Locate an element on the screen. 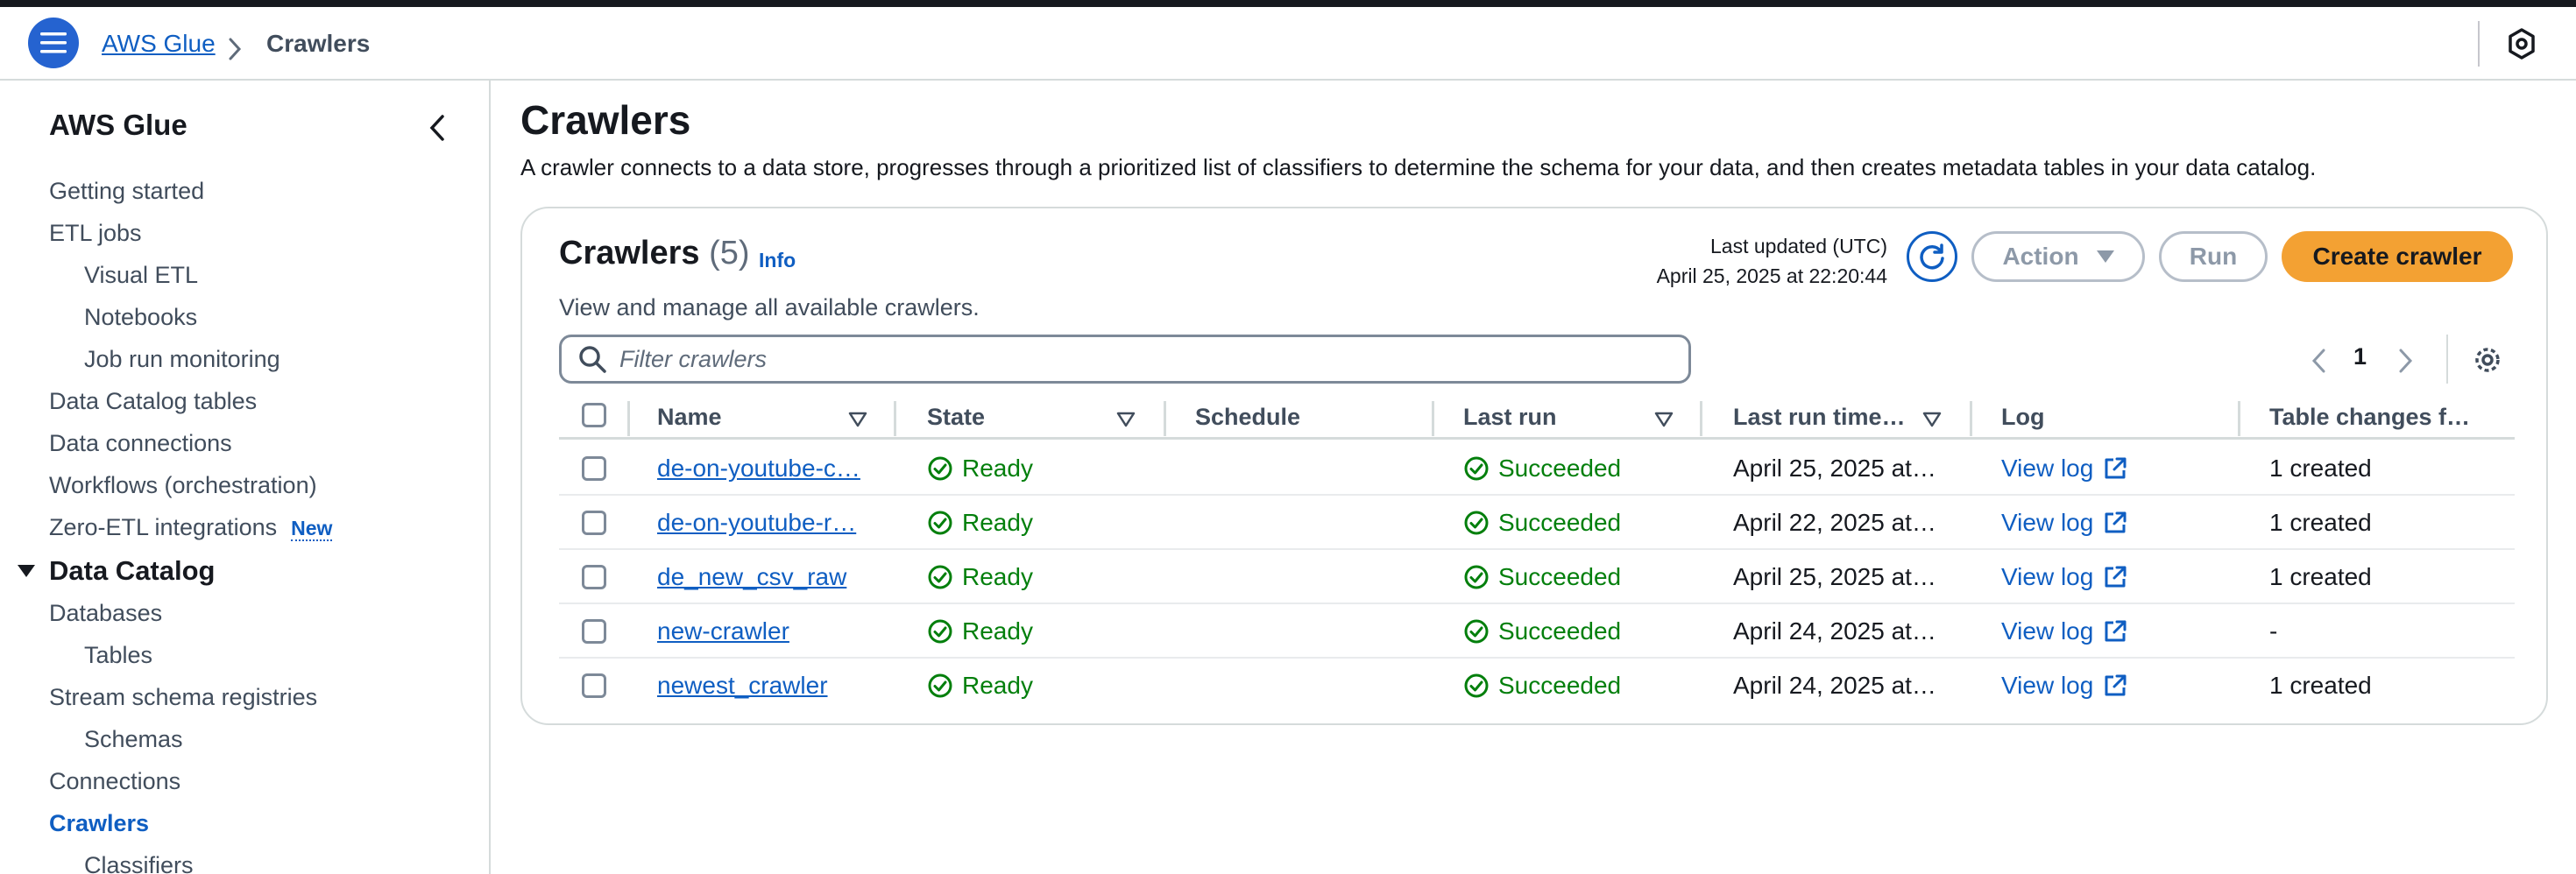 Image resolution: width=2576 pixels, height=874 pixels. column-header-state: State is located at coordinates (956, 415).